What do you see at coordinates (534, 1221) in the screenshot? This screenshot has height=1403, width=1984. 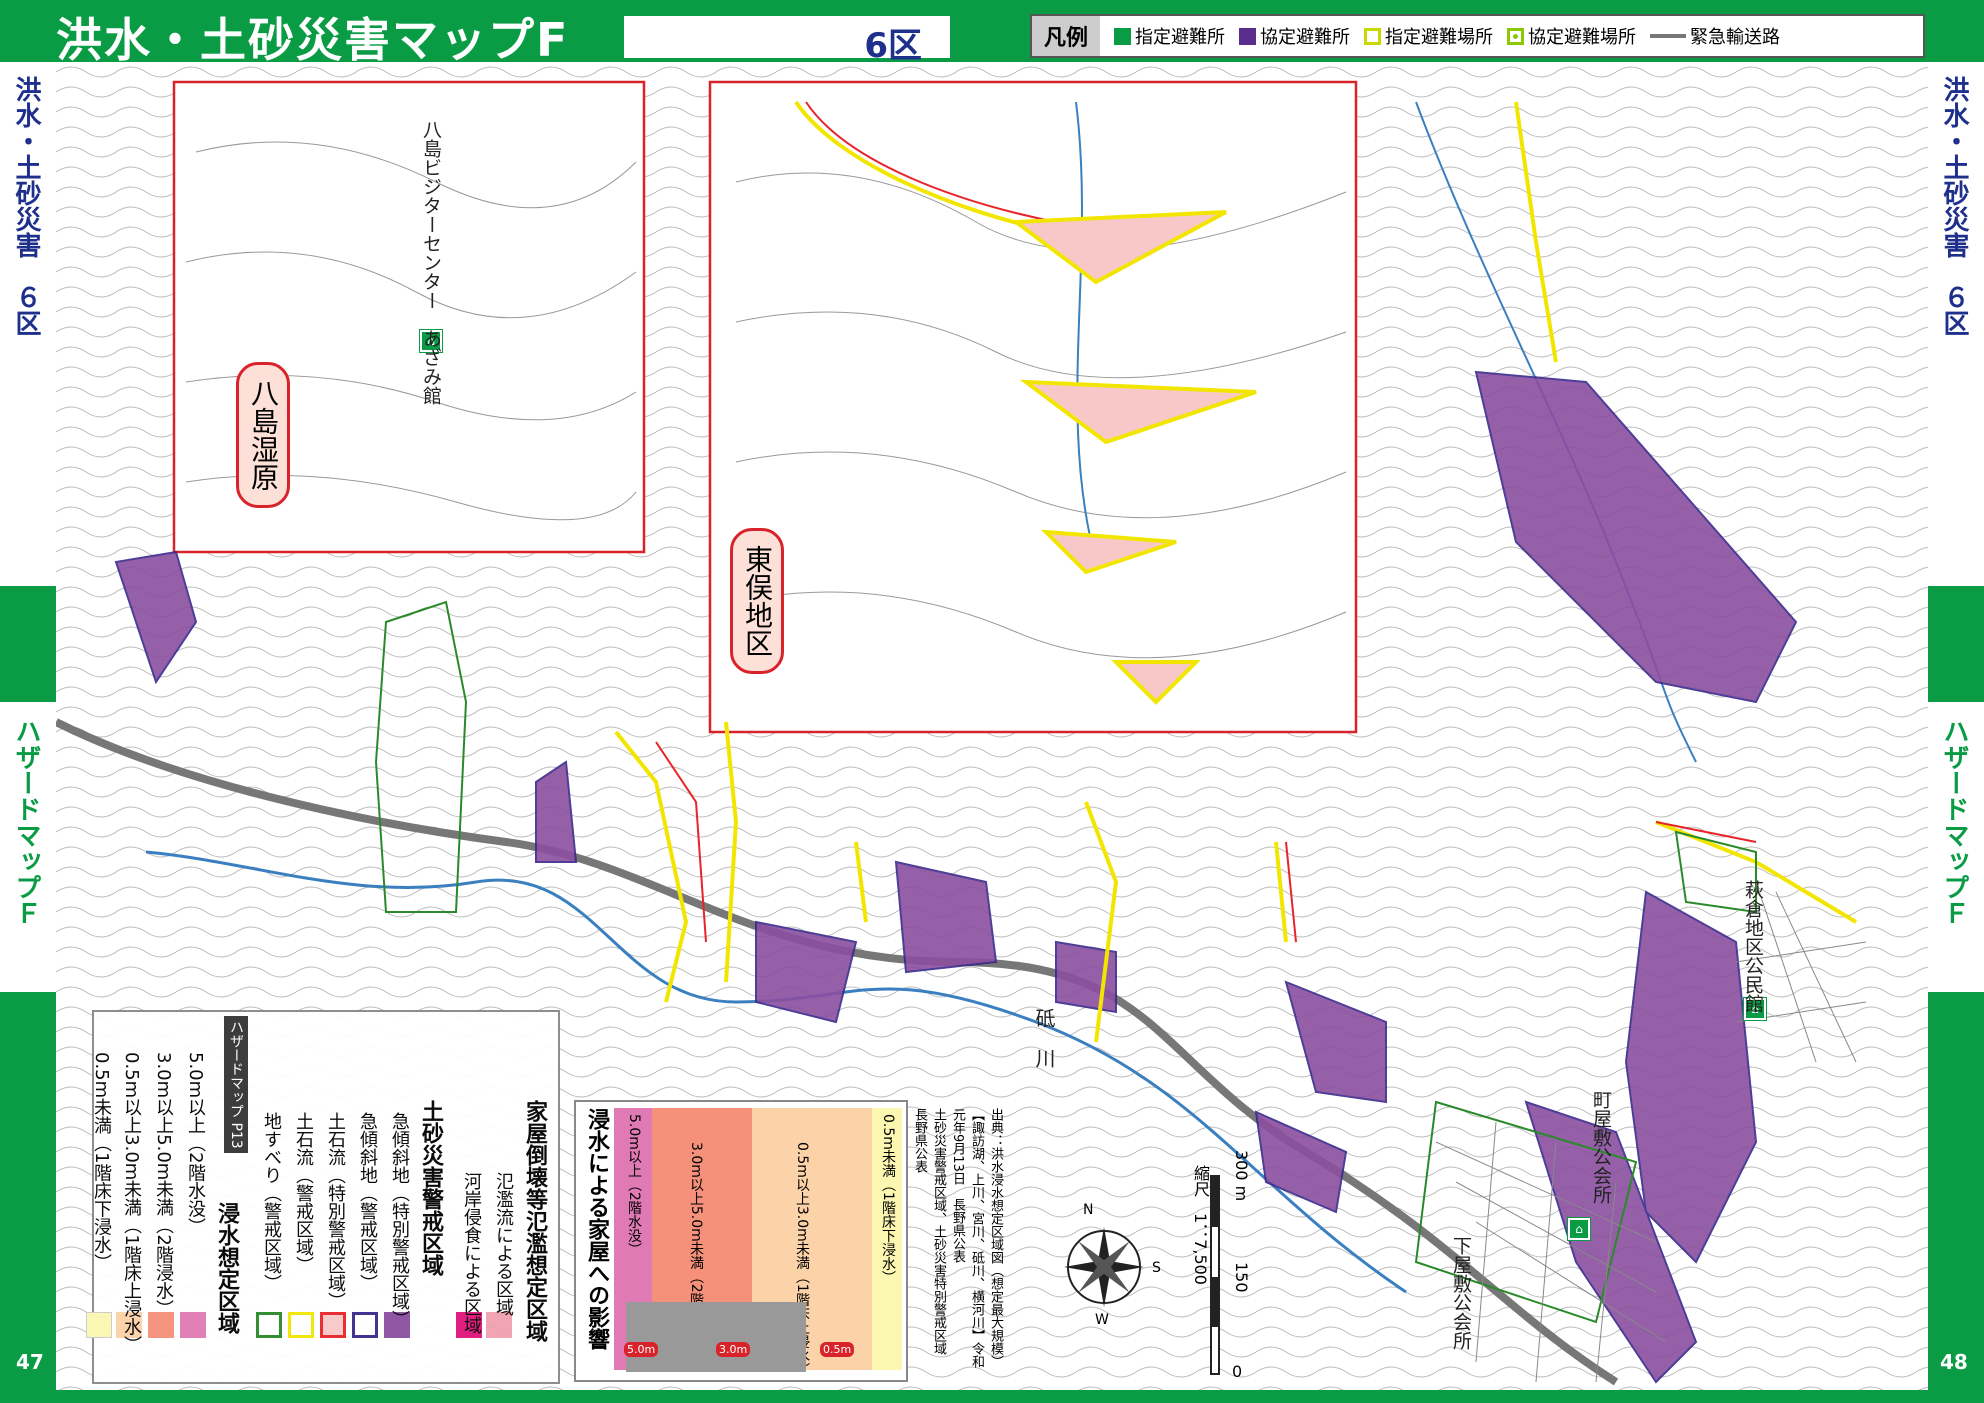 I see `legend-section-flood: 家屋倒壊等氾濫想定区域` at bounding box center [534, 1221].